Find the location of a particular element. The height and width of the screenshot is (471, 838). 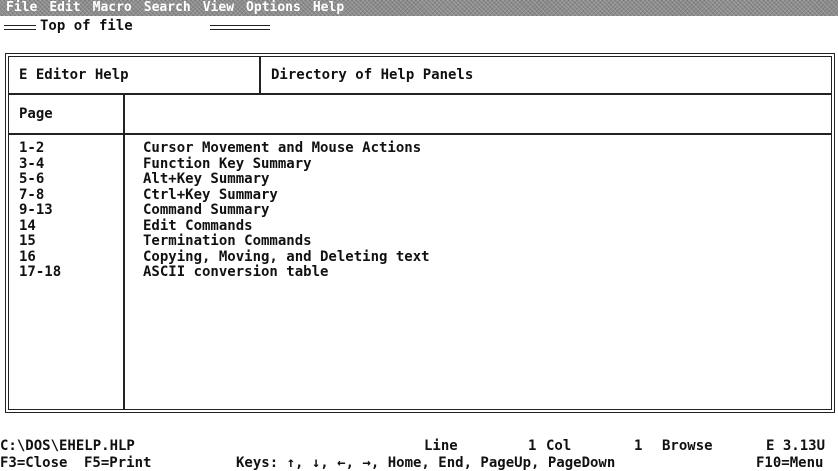

page-column-header: Page is located at coordinates (67, 114).